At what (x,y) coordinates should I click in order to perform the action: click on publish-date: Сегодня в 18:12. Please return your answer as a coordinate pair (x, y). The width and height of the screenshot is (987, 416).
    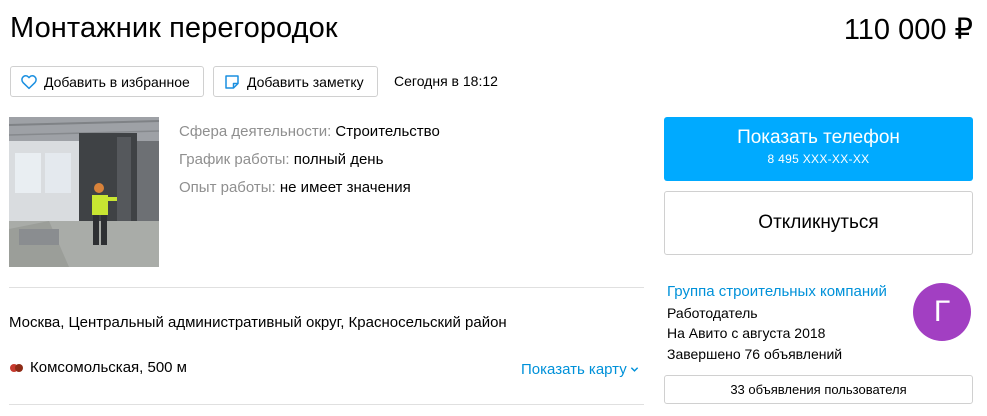
    Looking at the image, I should click on (446, 81).